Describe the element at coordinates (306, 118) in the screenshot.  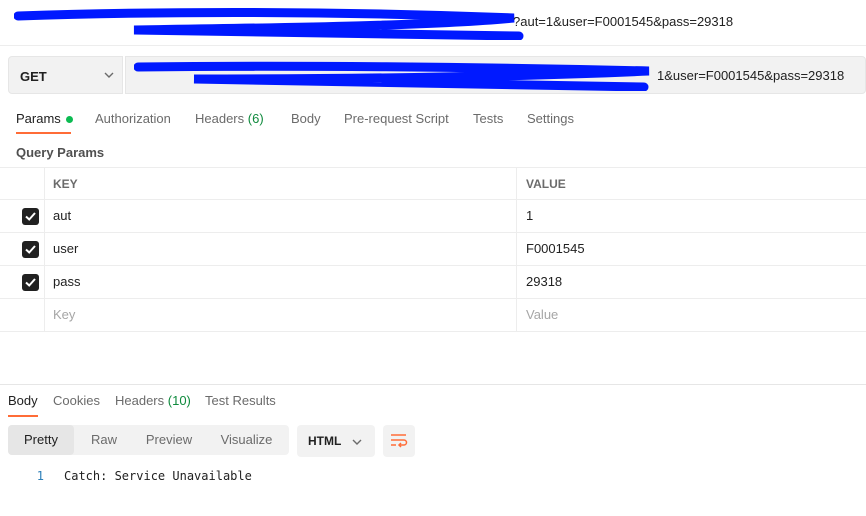
I see `tab-body: Body` at that location.